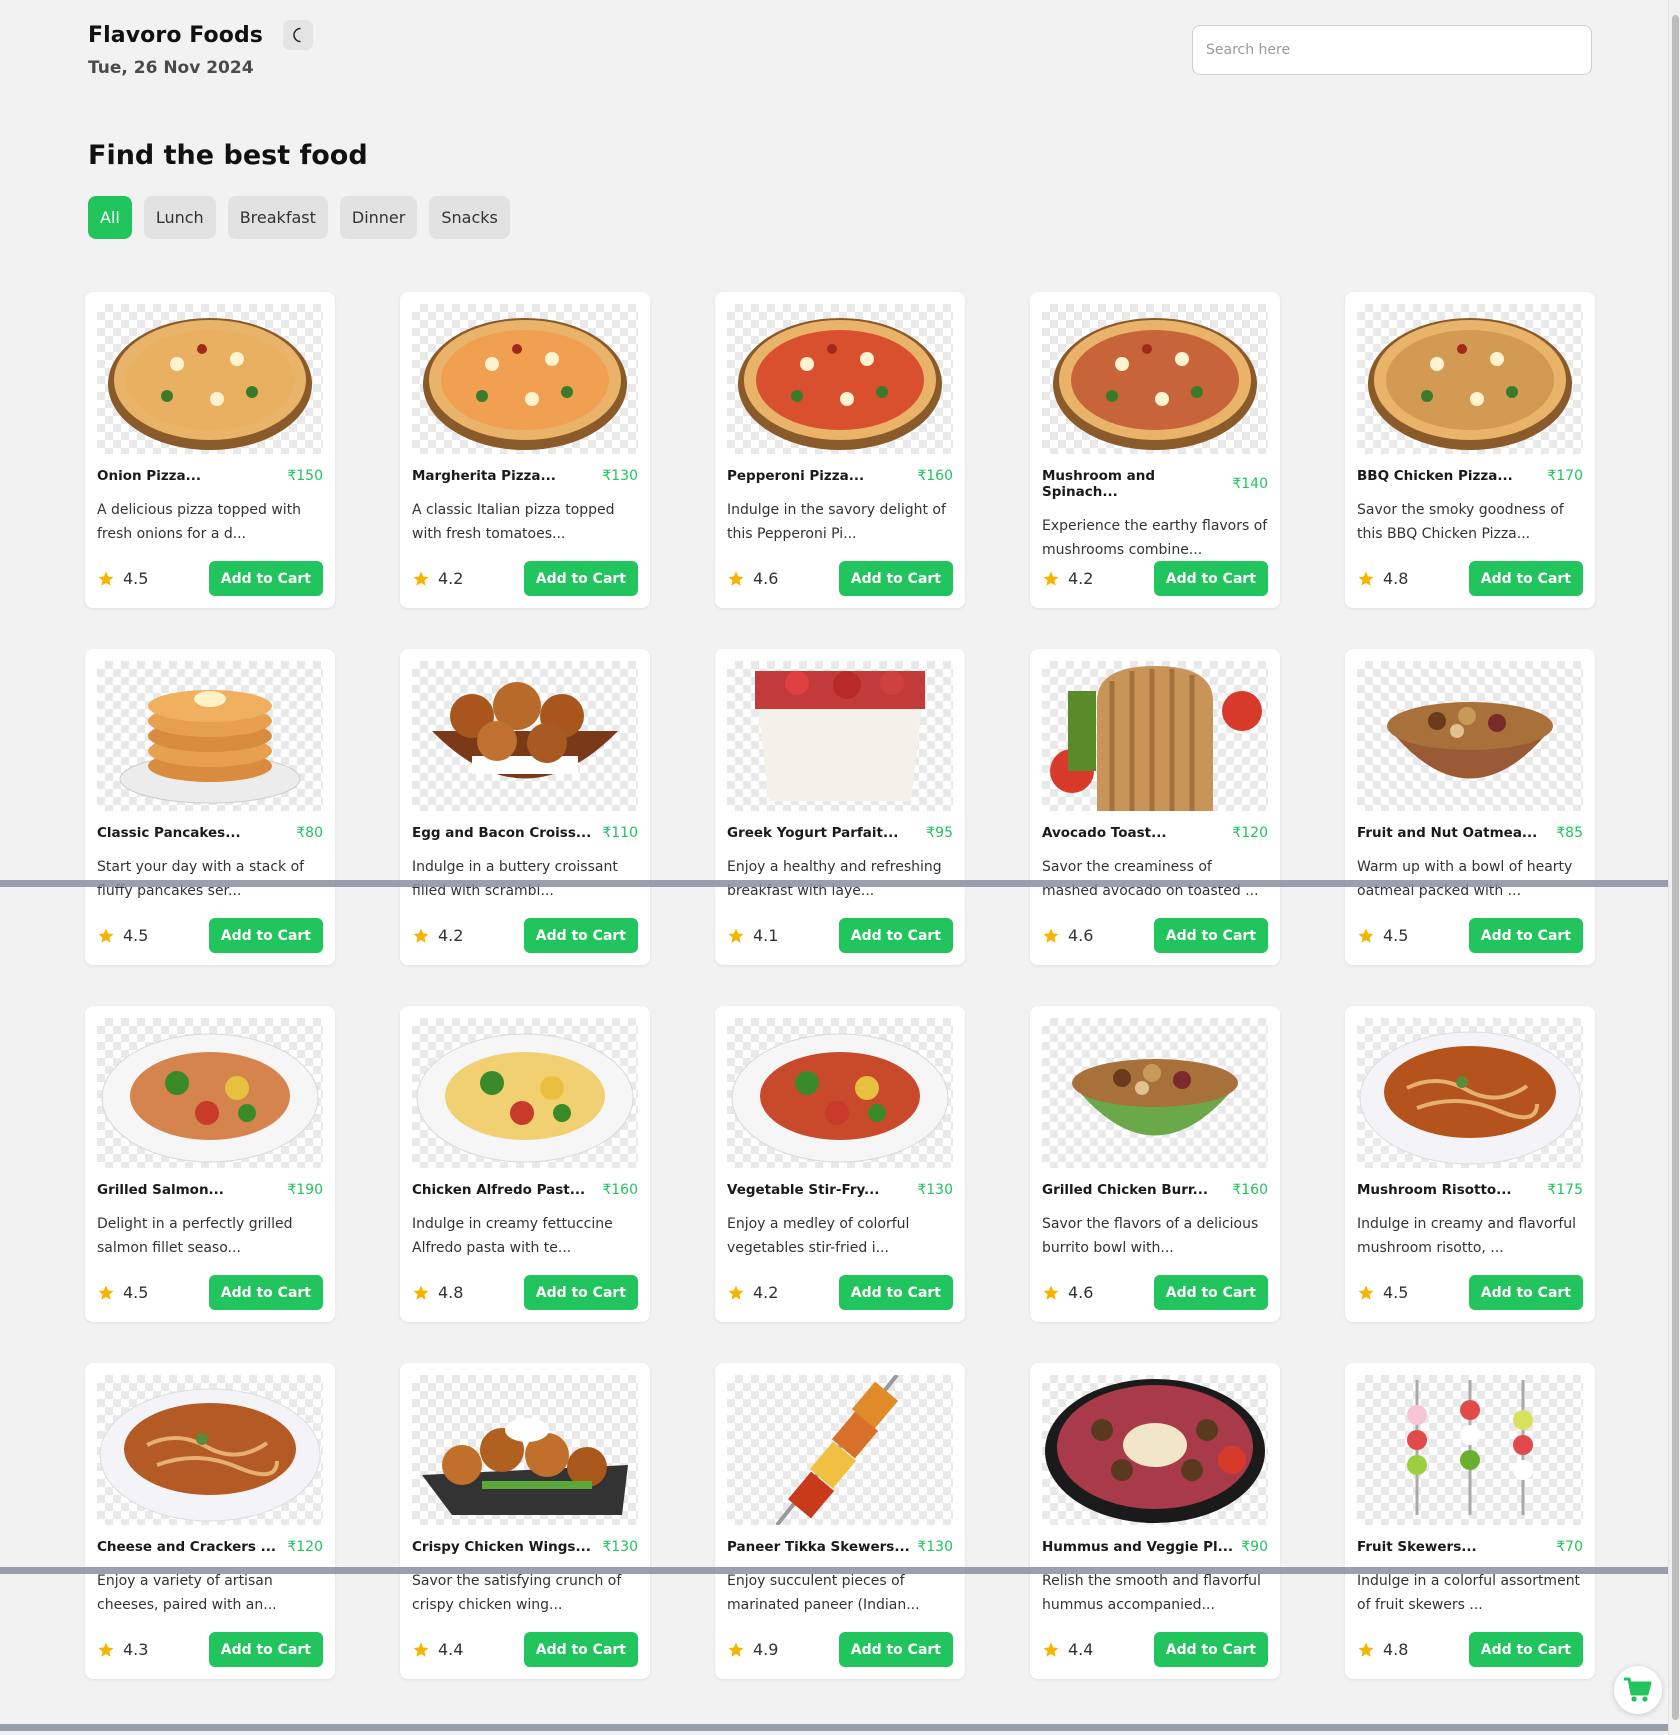  Describe the element at coordinates (1155, 1547) in the screenshot. I see `title-row: Hummus and Veggie Pl... ₹90` at that location.